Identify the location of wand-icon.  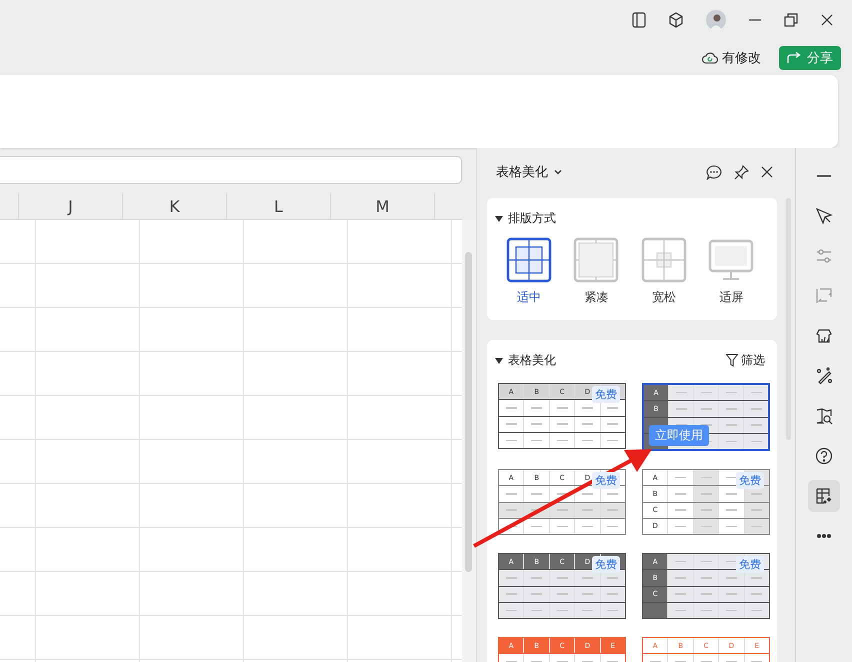
(824, 376).